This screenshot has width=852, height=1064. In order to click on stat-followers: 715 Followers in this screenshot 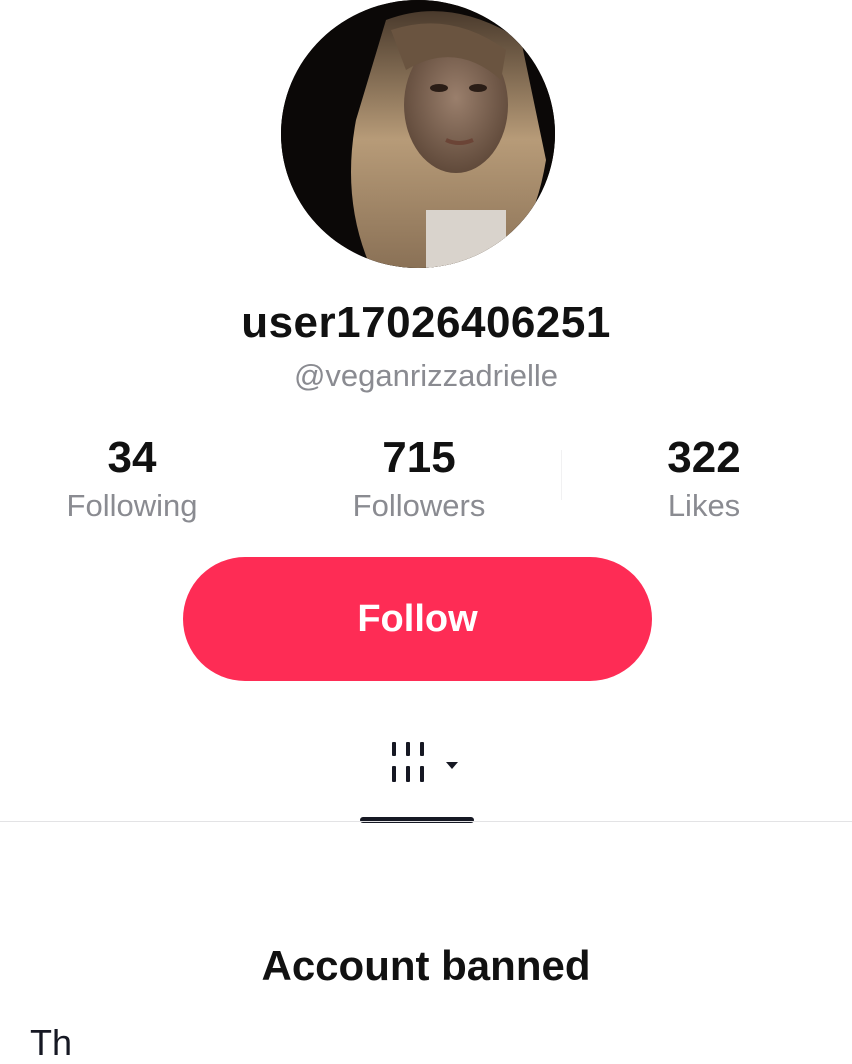, I will do `click(419, 478)`.